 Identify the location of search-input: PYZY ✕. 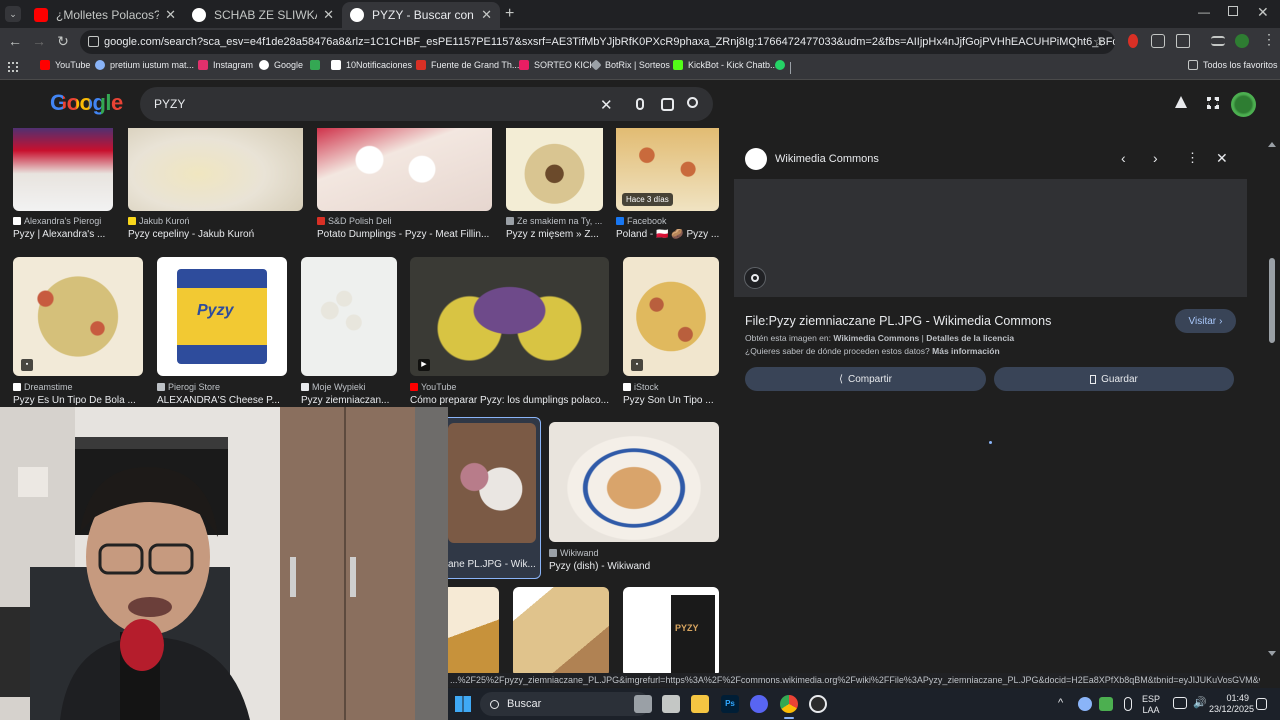
(426, 104).